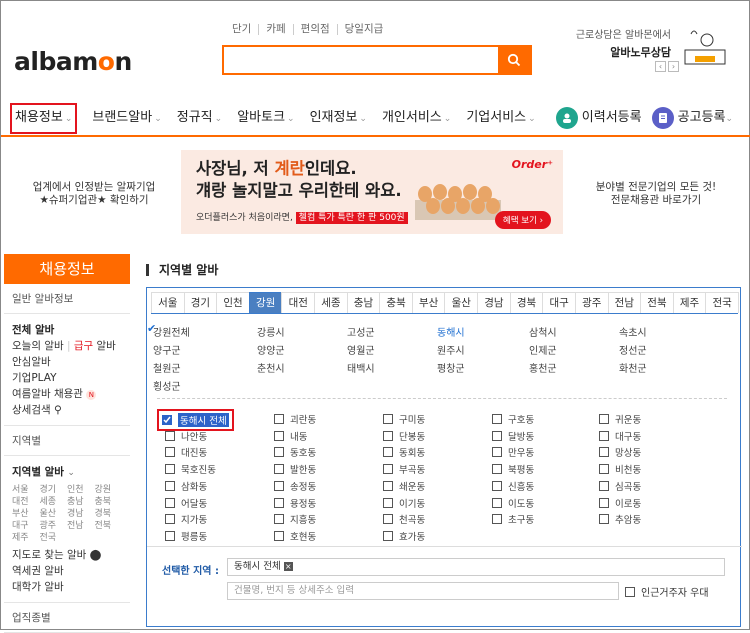  Describe the element at coordinates (54, 502) in the screenshot. I see `region-link: 세종` at that location.